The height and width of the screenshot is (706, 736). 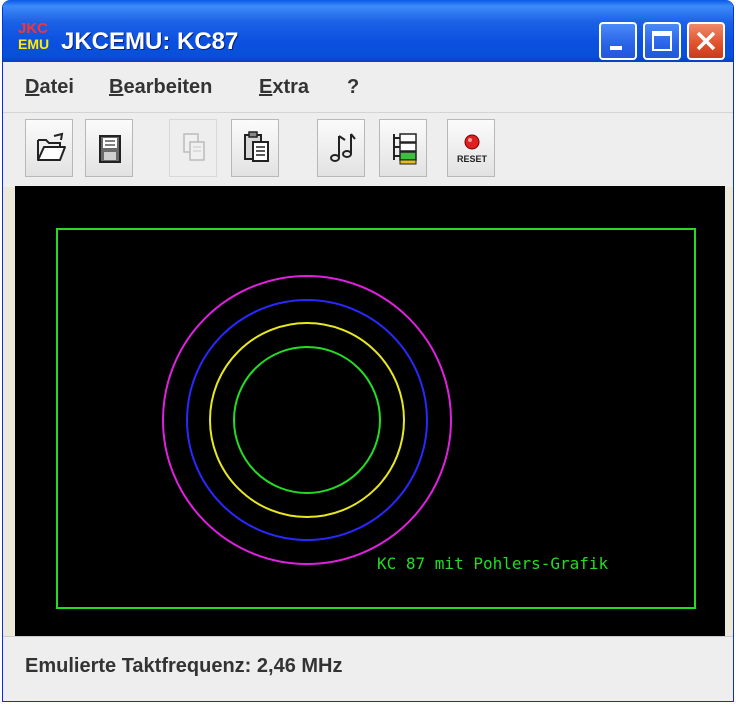 I want to click on maximize-button, so click(x=662, y=41).